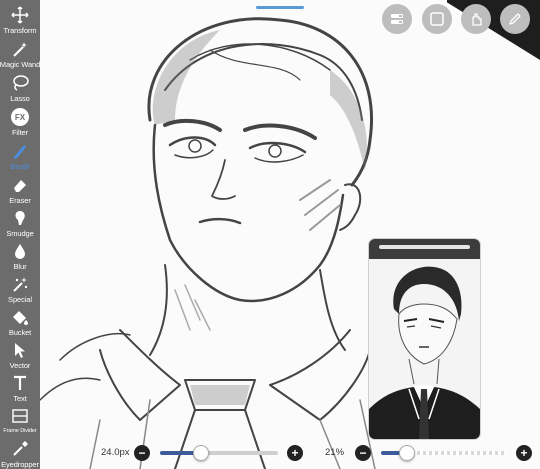 Image resolution: width=540 pixels, height=469 pixels. Describe the element at coordinates (424, 349) in the screenshot. I see `reference-image` at that location.